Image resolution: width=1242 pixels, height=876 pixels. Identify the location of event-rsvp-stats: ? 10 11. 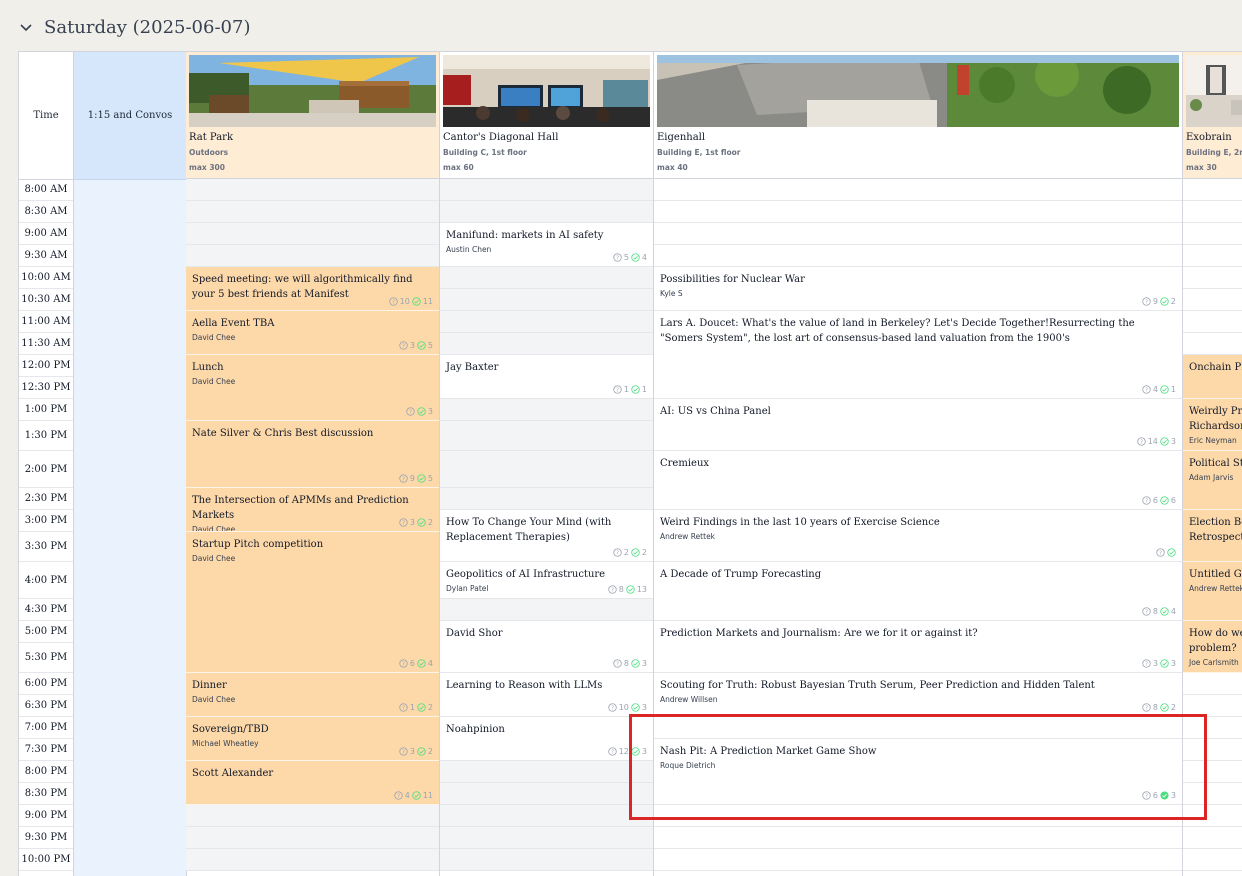
(410, 301).